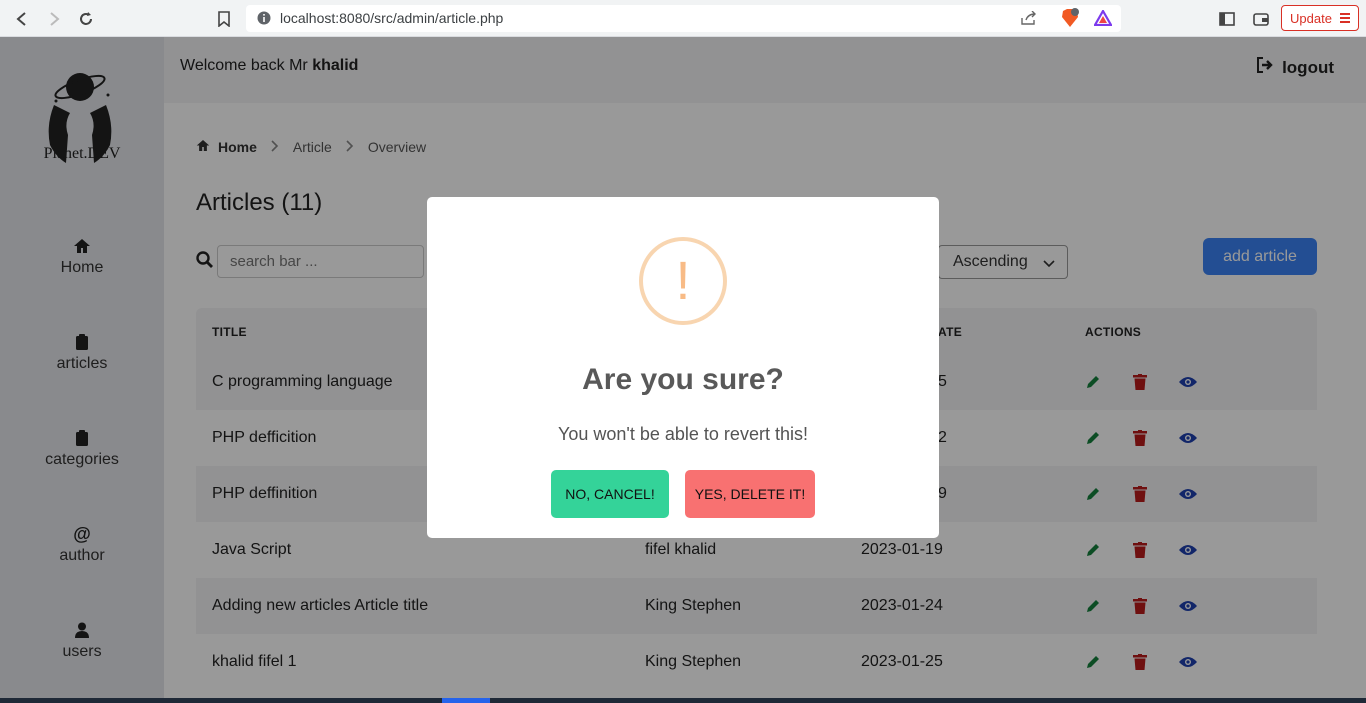 Image resolution: width=1366 pixels, height=703 pixels. What do you see at coordinates (1070, 20) in the screenshot?
I see `brave-shield-icon` at bounding box center [1070, 20].